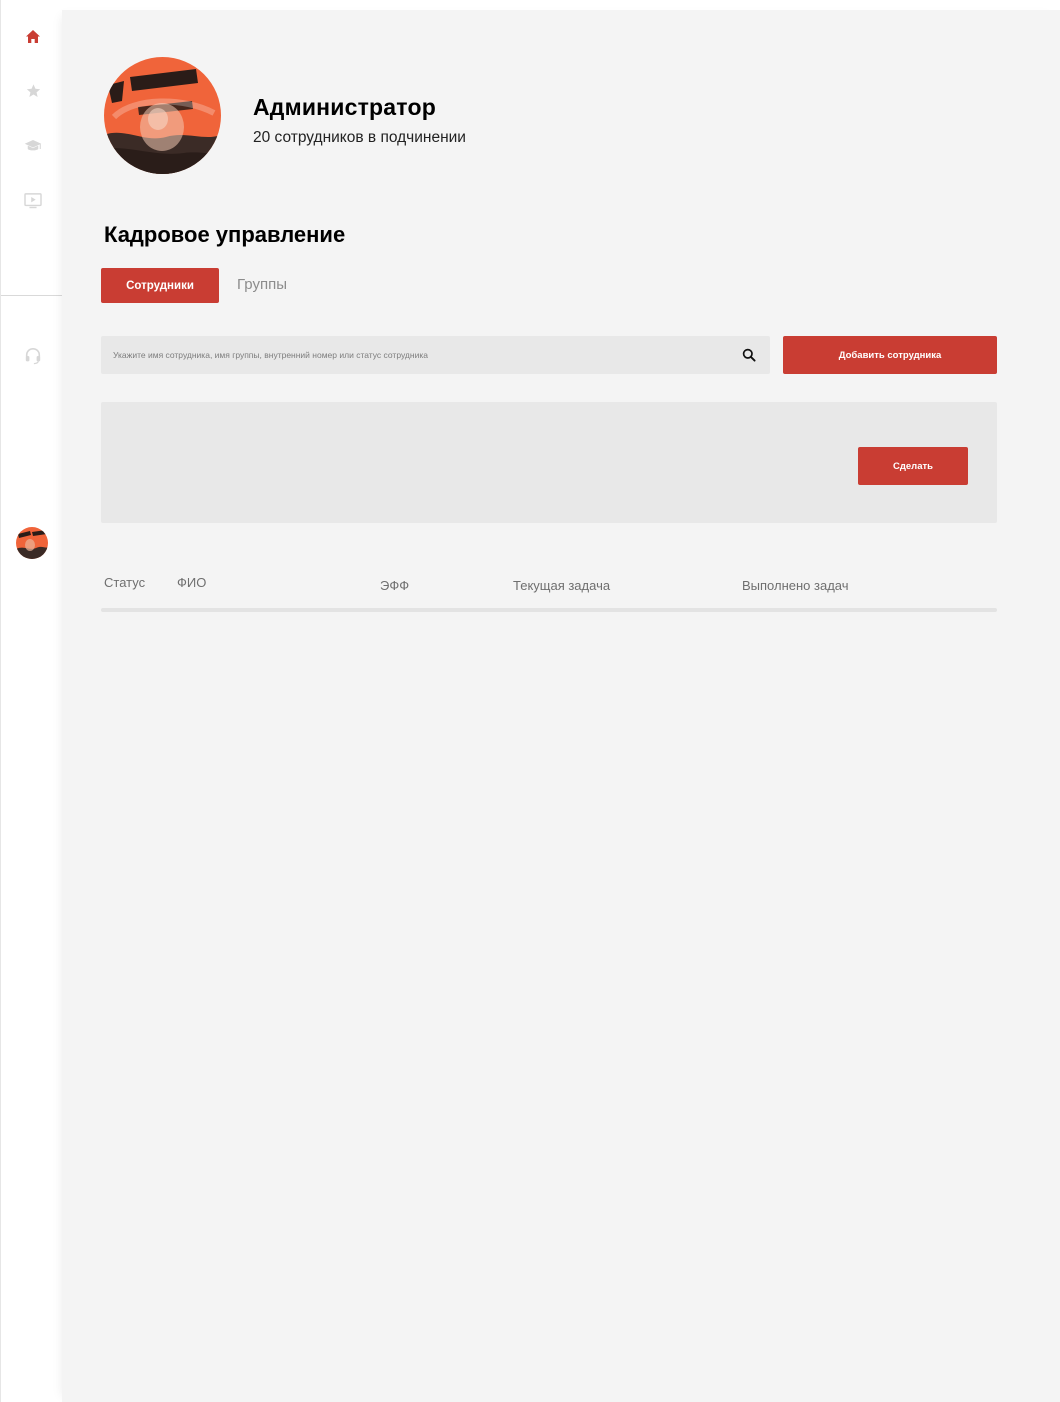 Image resolution: width=1060 pixels, height=1402 pixels. I want to click on column-header-name: ФИО, so click(191, 582).